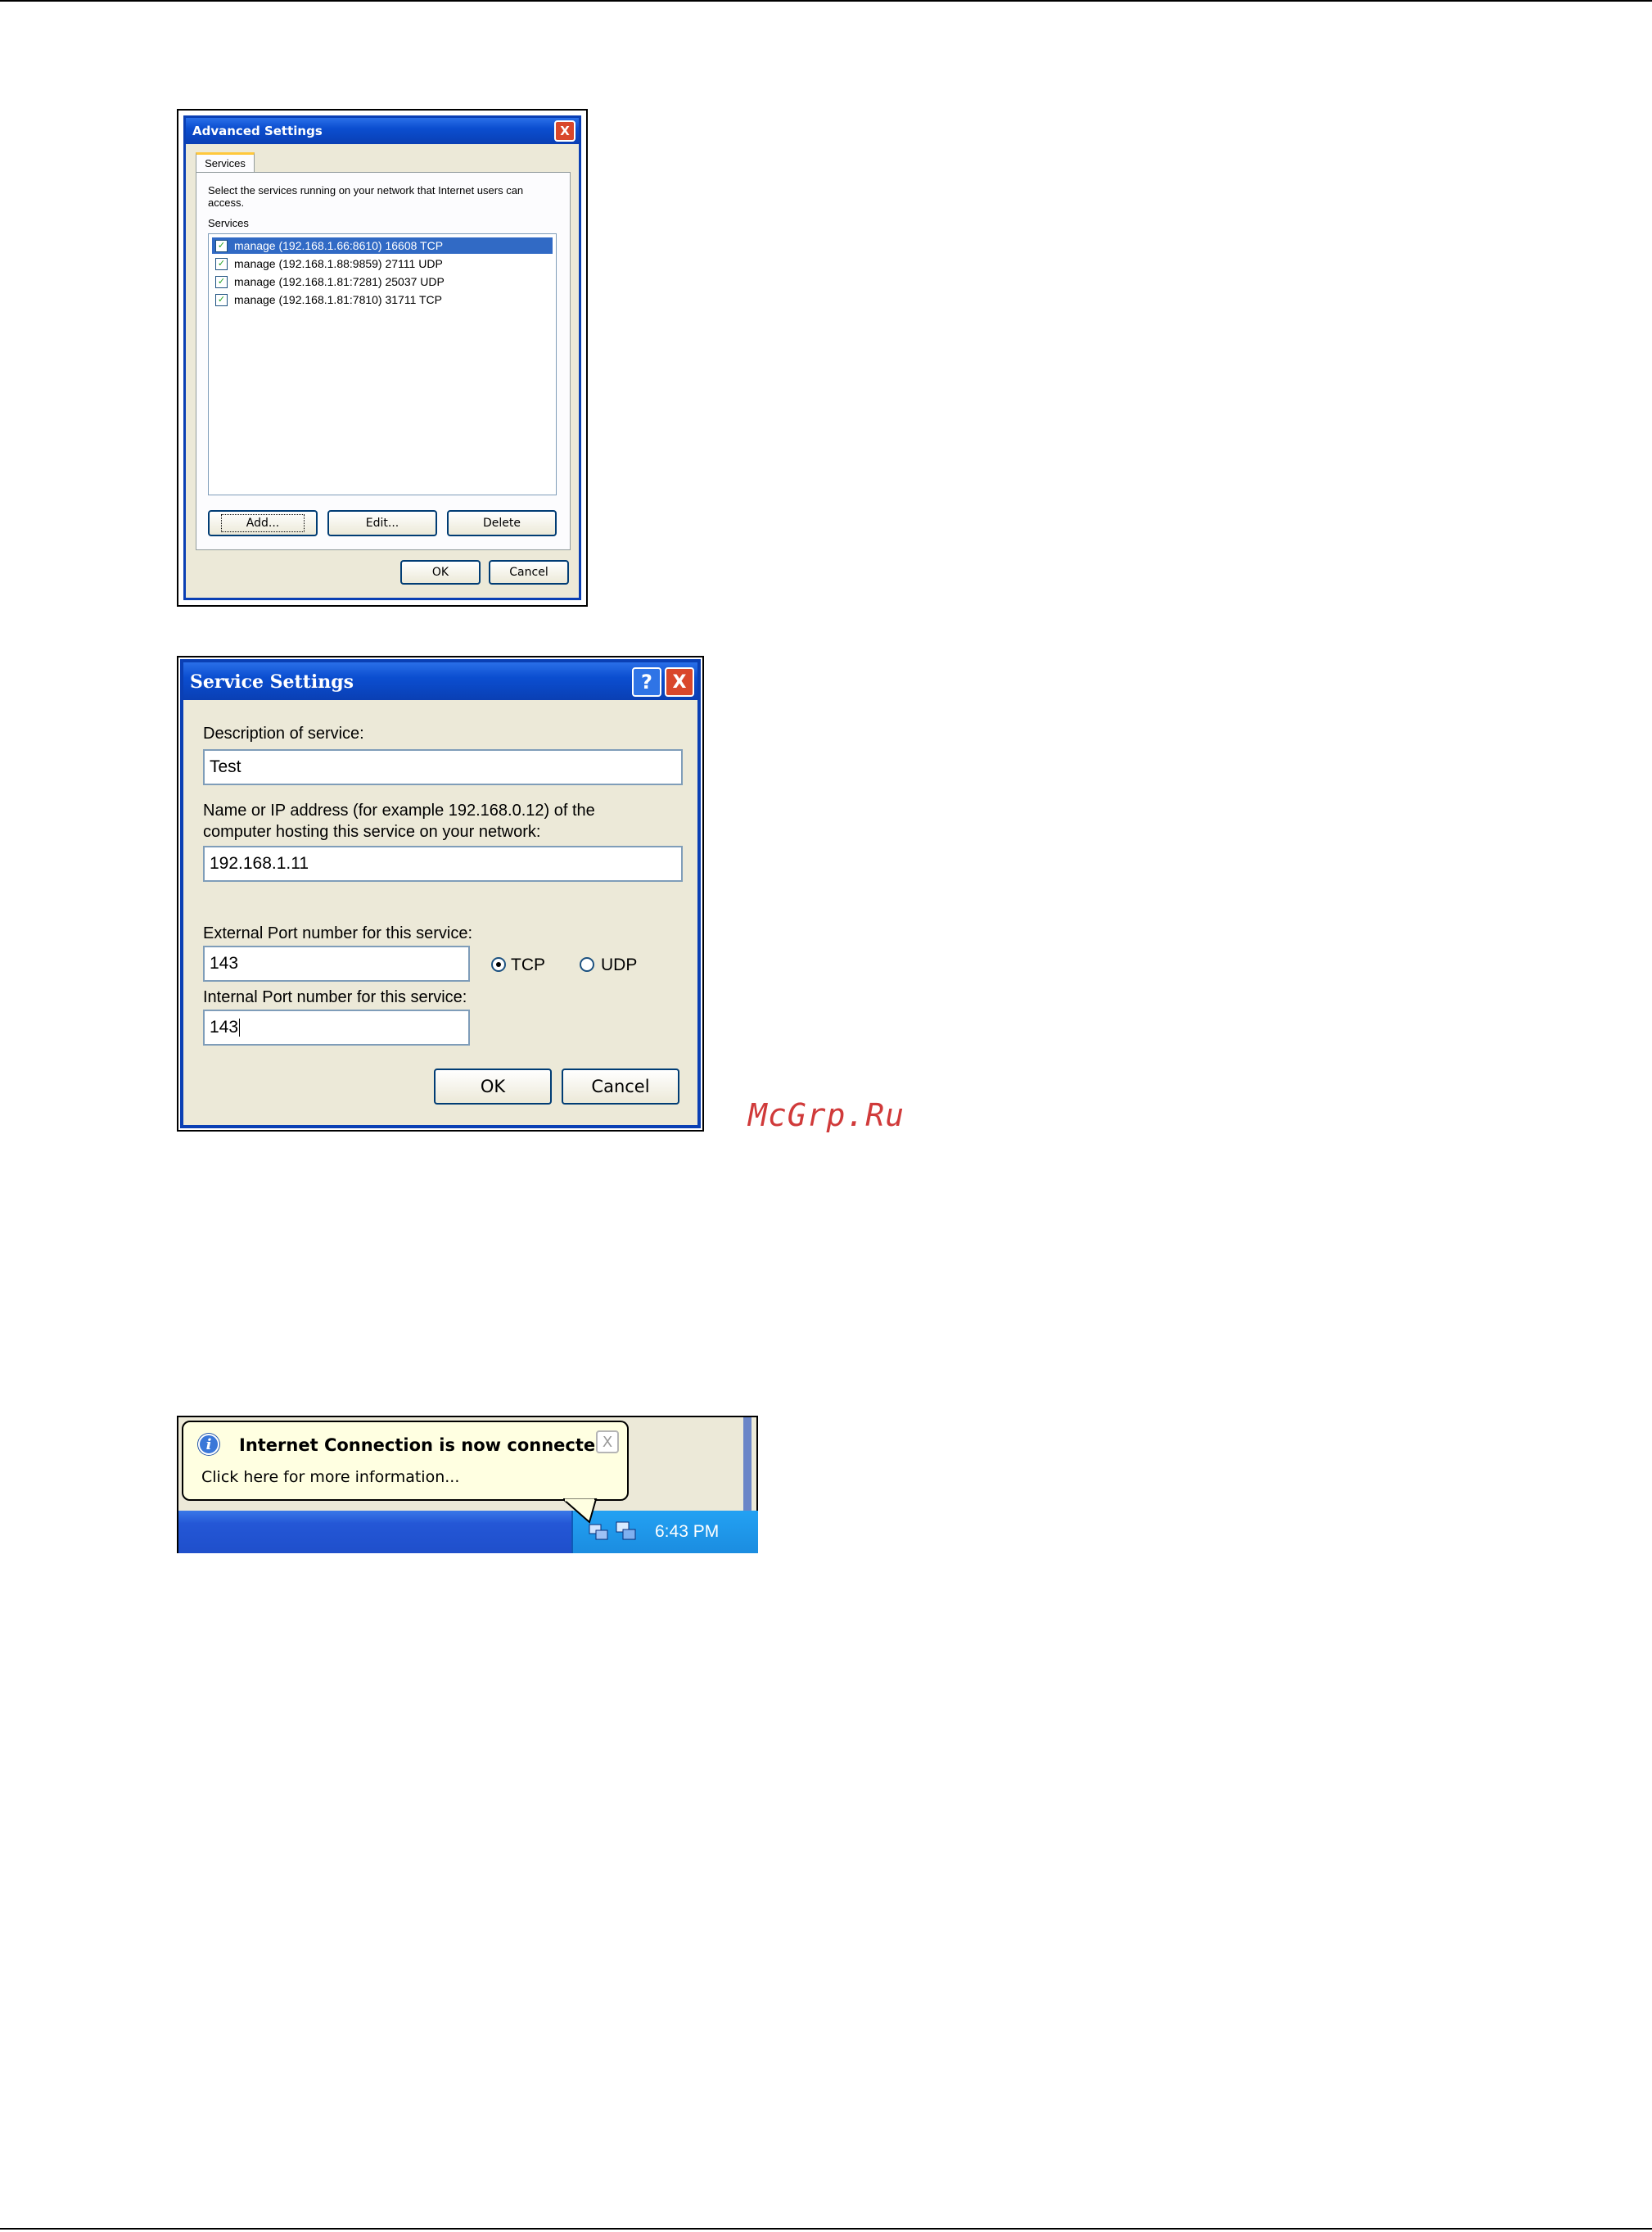 The height and width of the screenshot is (2232, 1652). Describe the element at coordinates (338, 263) in the screenshot. I see `service-entry: manage (192.168.1.88:9859) 27111 UDP` at that location.